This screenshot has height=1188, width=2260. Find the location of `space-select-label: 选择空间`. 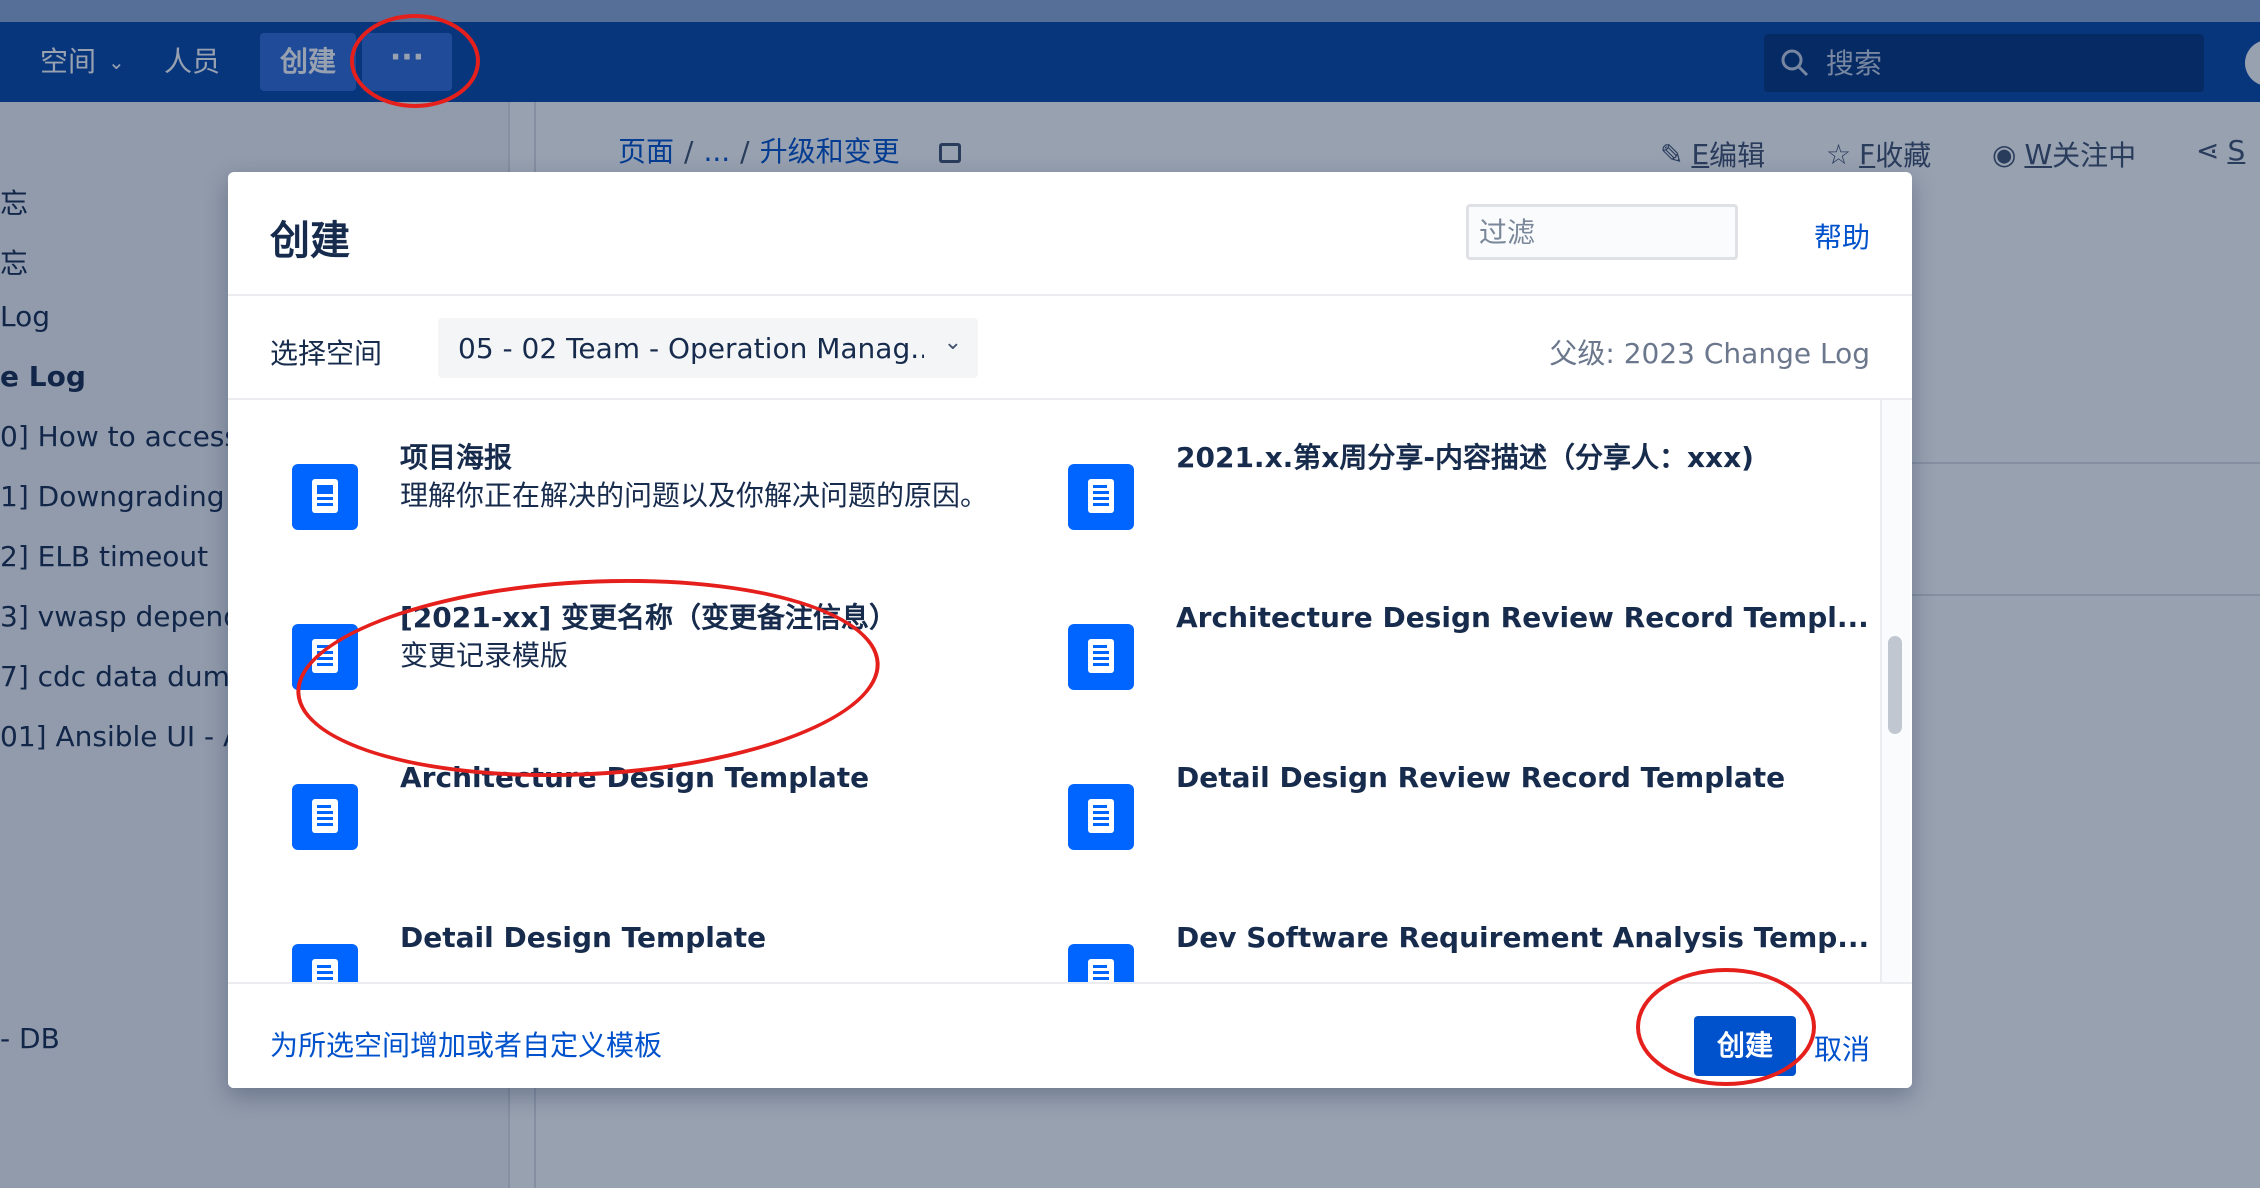

space-select-label: 选择空间 is located at coordinates (326, 353).